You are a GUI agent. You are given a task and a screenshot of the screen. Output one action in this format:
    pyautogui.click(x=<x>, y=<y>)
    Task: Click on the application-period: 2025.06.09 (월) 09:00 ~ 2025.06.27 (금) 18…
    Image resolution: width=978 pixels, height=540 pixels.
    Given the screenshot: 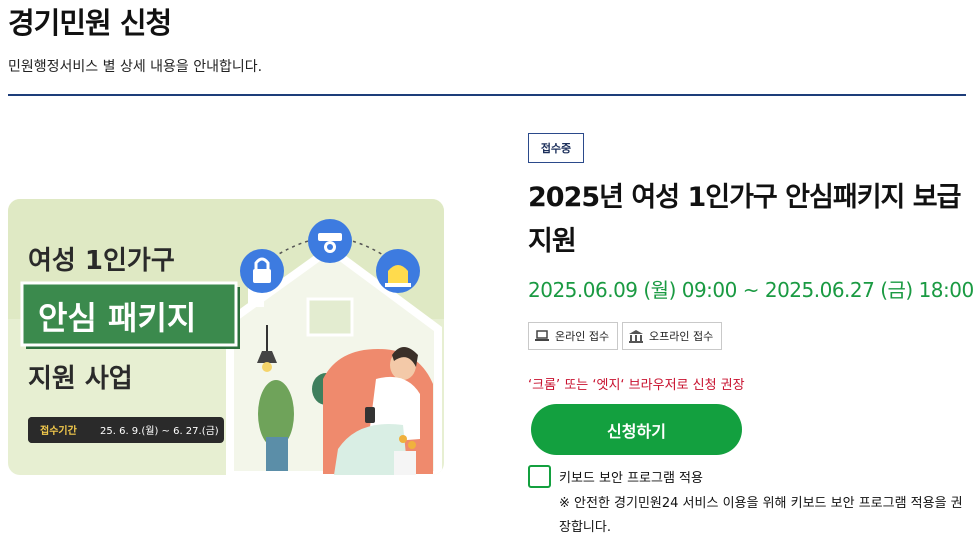 What is the action you would take?
    pyautogui.click(x=751, y=290)
    